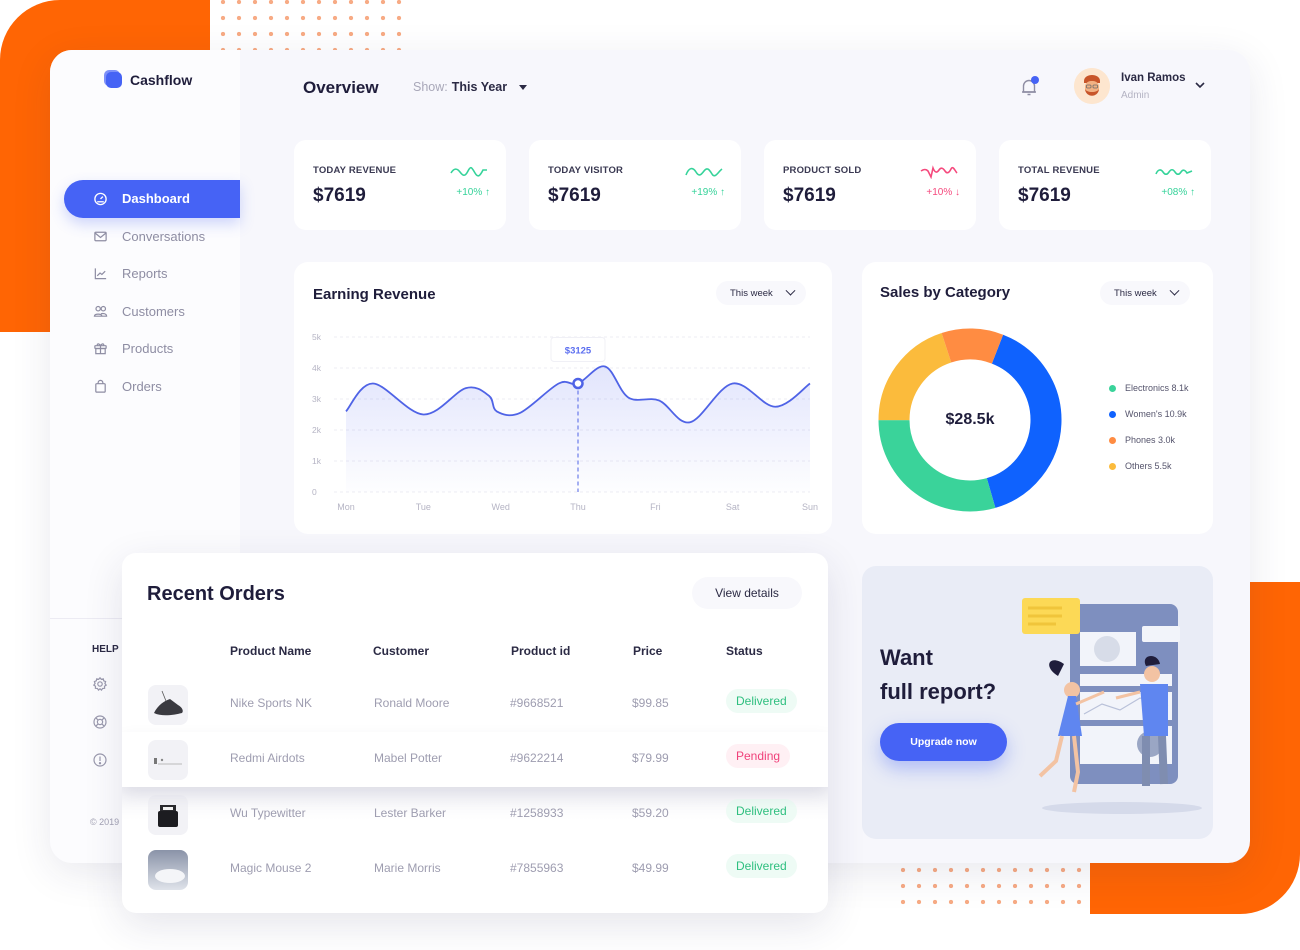  What do you see at coordinates (400, 185) in the screenshot?
I see `stat-card-today-revenue: TODAY REVENUE $7619 +10% ↑` at bounding box center [400, 185].